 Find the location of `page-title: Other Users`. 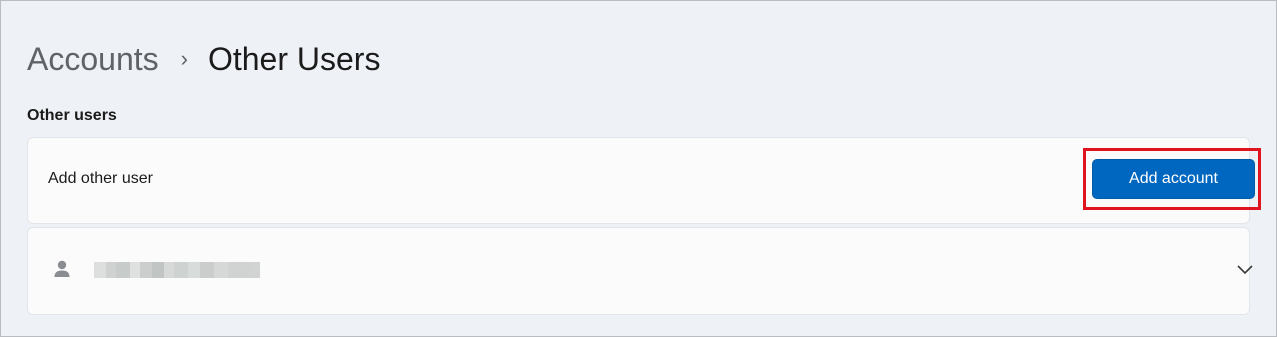

page-title: Other Users is located at coordinates (294, 59).